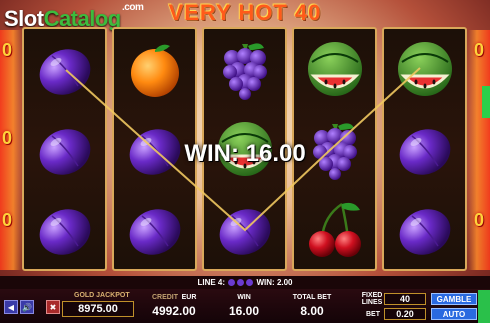 This screenshot has height=323, width=490. I want to click on win-overlay: WIN: 16.00, so click(245, 153).